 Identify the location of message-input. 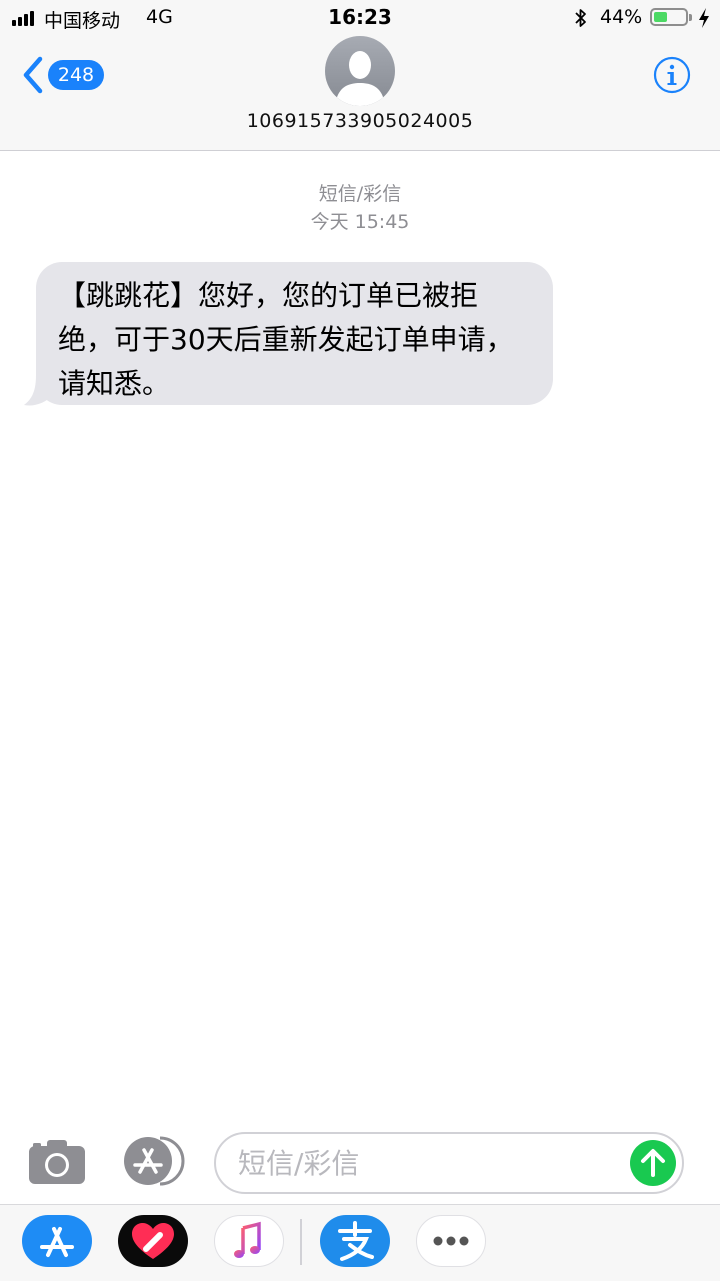
(449, 1163).